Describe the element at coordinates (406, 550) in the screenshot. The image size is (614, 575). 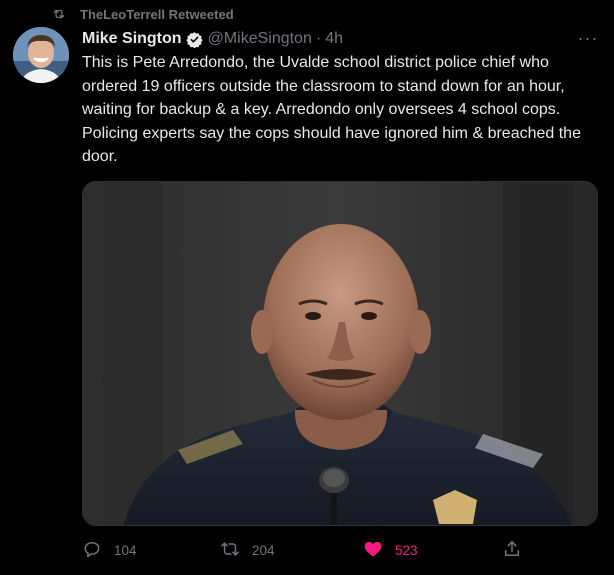
I see `like-count: 523` at that location.